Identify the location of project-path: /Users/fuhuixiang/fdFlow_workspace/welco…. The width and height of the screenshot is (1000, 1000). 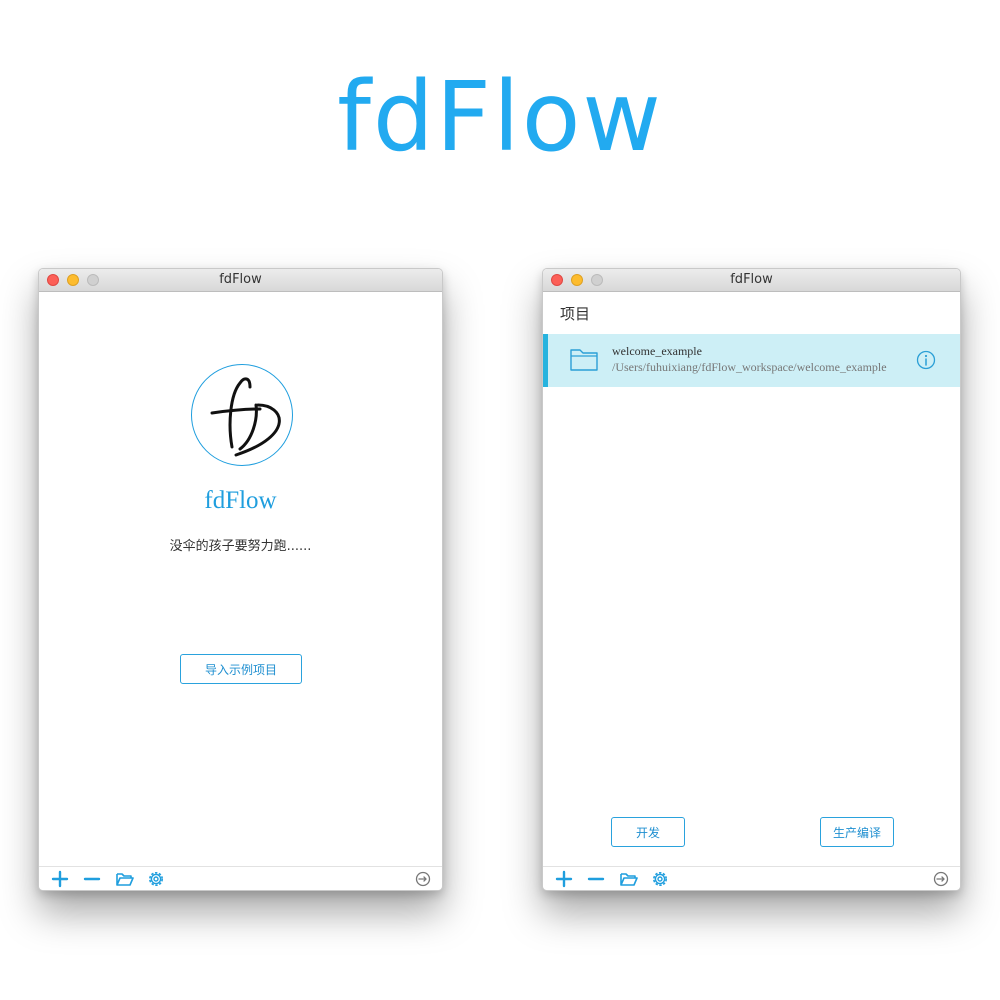
(749, 367).